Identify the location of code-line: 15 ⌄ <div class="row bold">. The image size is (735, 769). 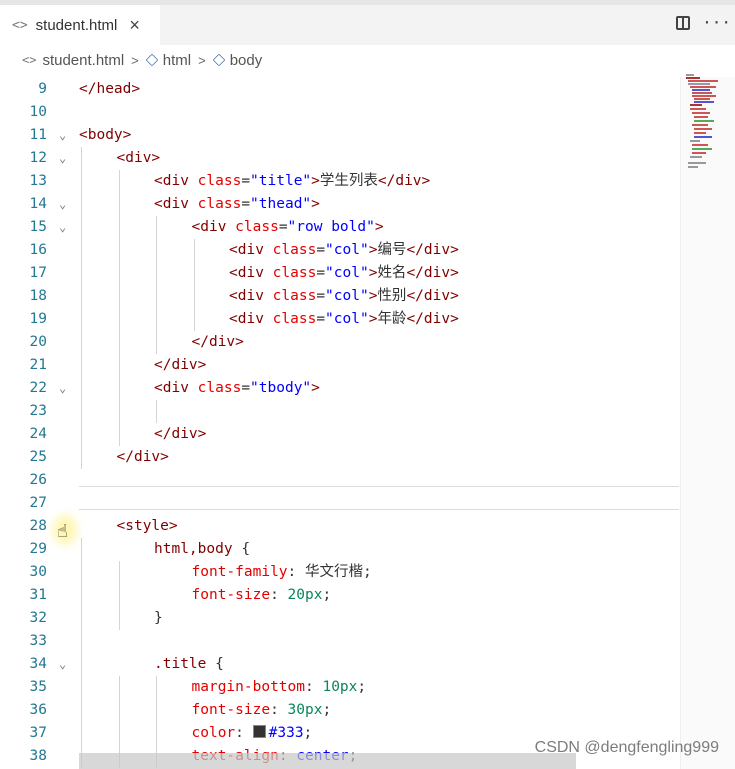
(340, 227).